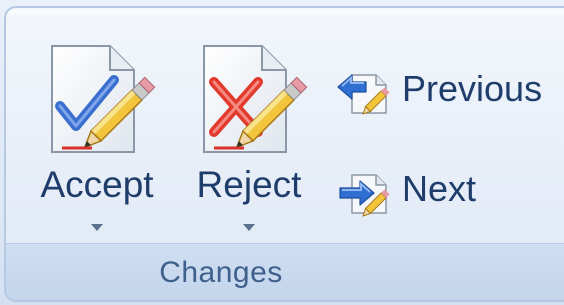  What do you see at coordinates (472, 88) in the screenshot?
I see `previous-label: Previous` at bounding box center [472, 88].